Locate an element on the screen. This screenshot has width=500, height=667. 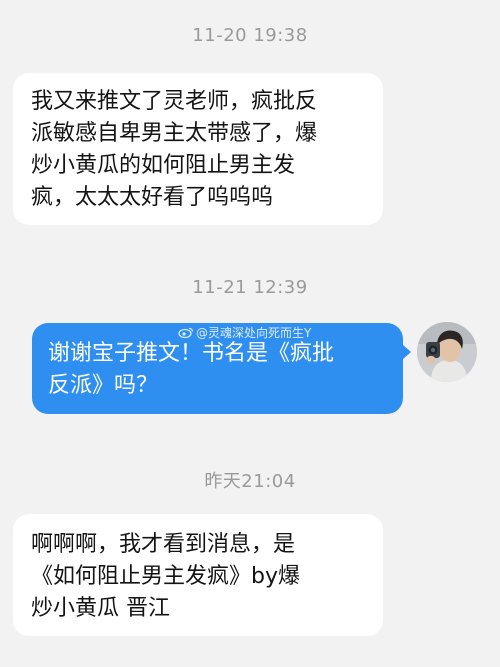
message-text-line: 炒小黄瓜的如何阻止男主发 is located at coordinates (163, 165).